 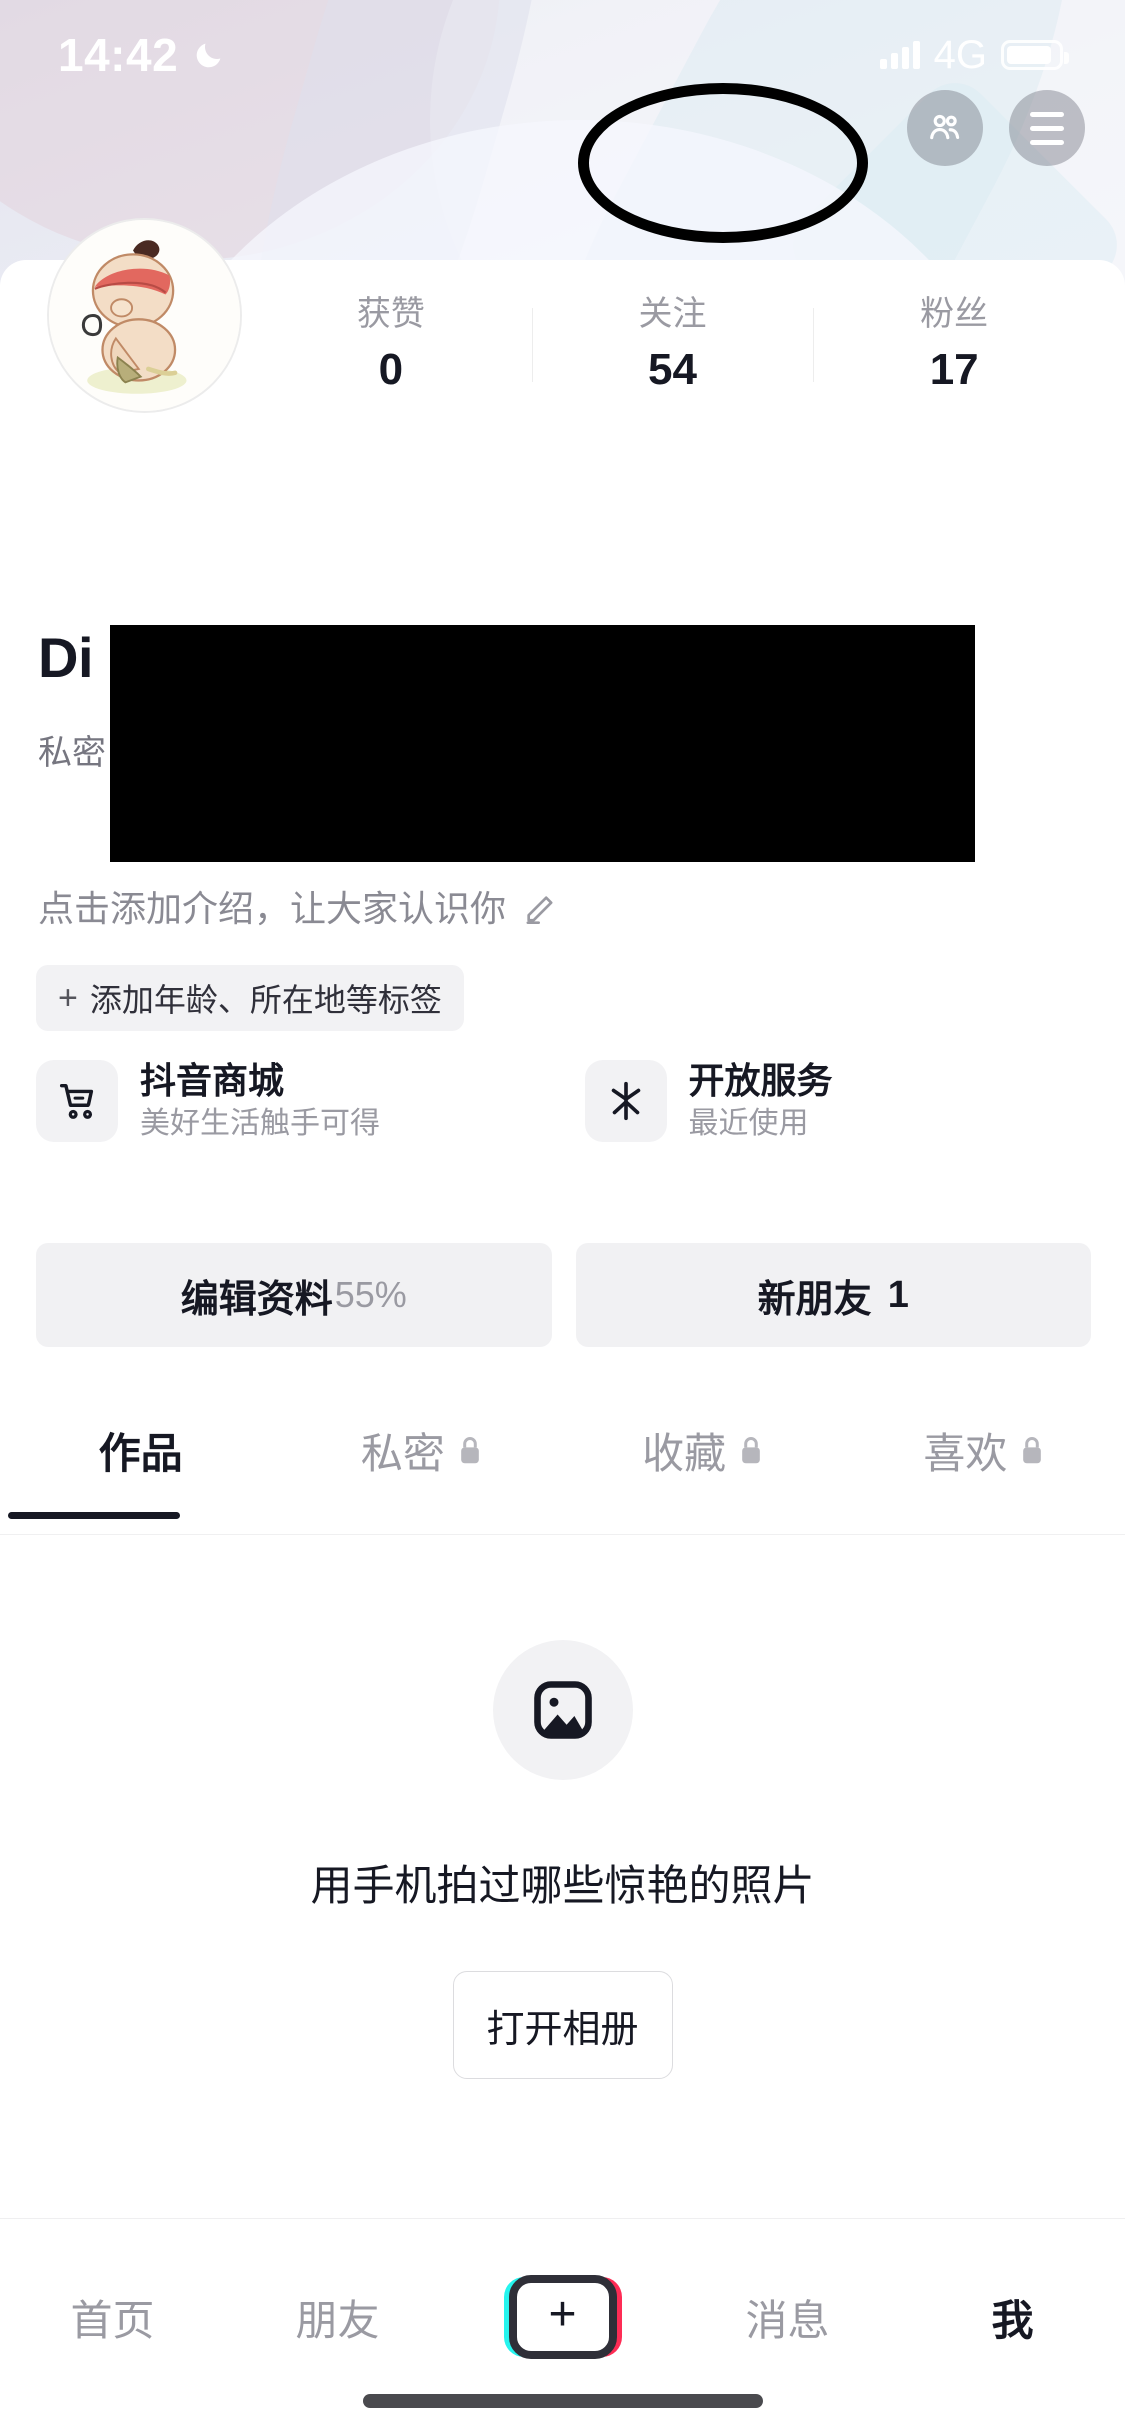 I want to click on cartoon-character-avatar, so click(x=144, y=315).